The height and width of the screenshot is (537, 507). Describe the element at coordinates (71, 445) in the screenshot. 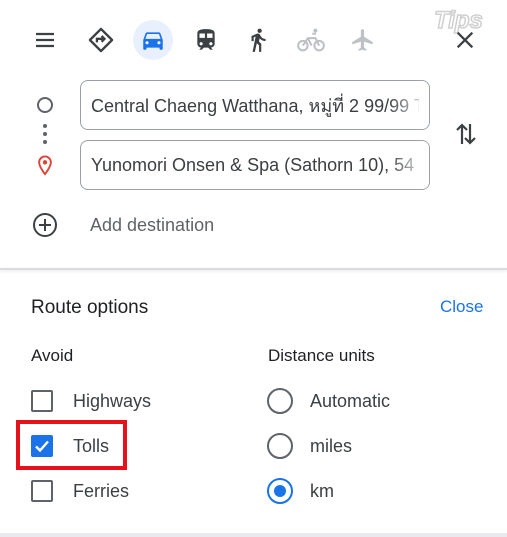

I see `tolls-highlight-box` at that location.